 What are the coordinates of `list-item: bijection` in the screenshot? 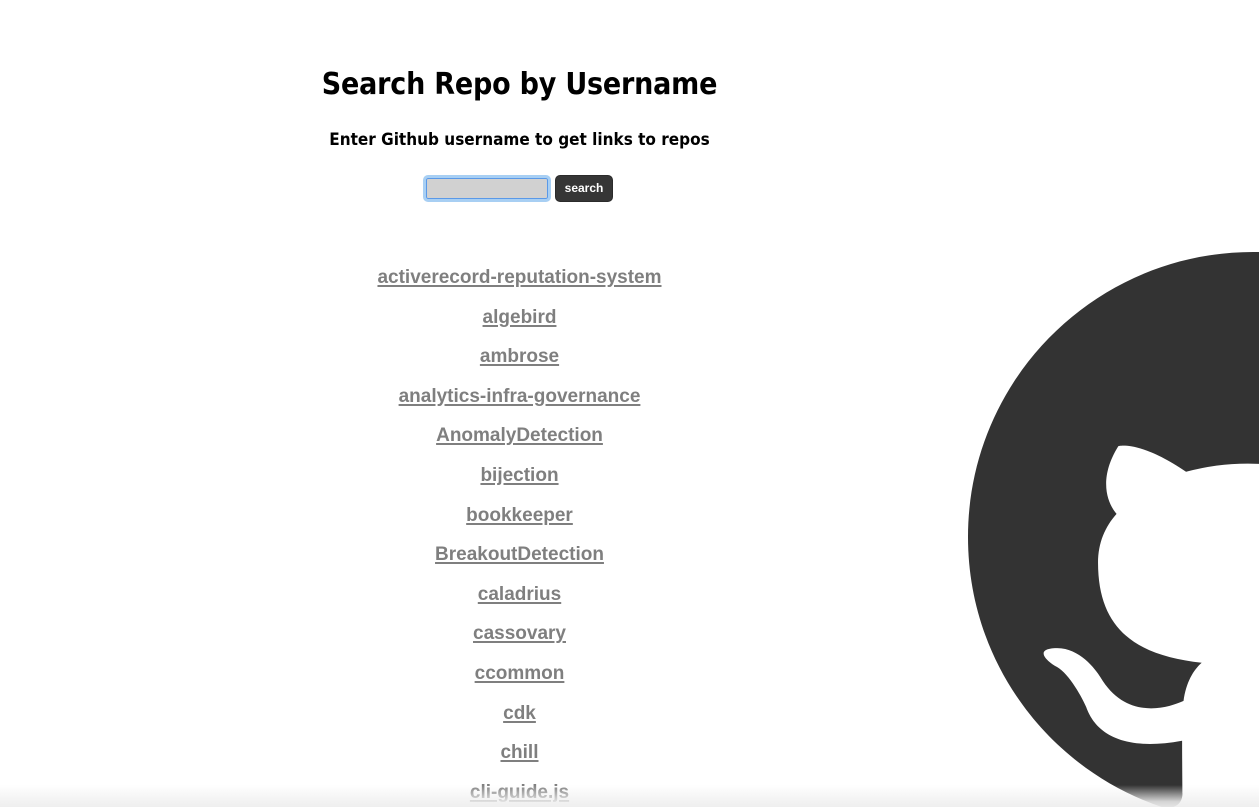 It's located at (519, 476).